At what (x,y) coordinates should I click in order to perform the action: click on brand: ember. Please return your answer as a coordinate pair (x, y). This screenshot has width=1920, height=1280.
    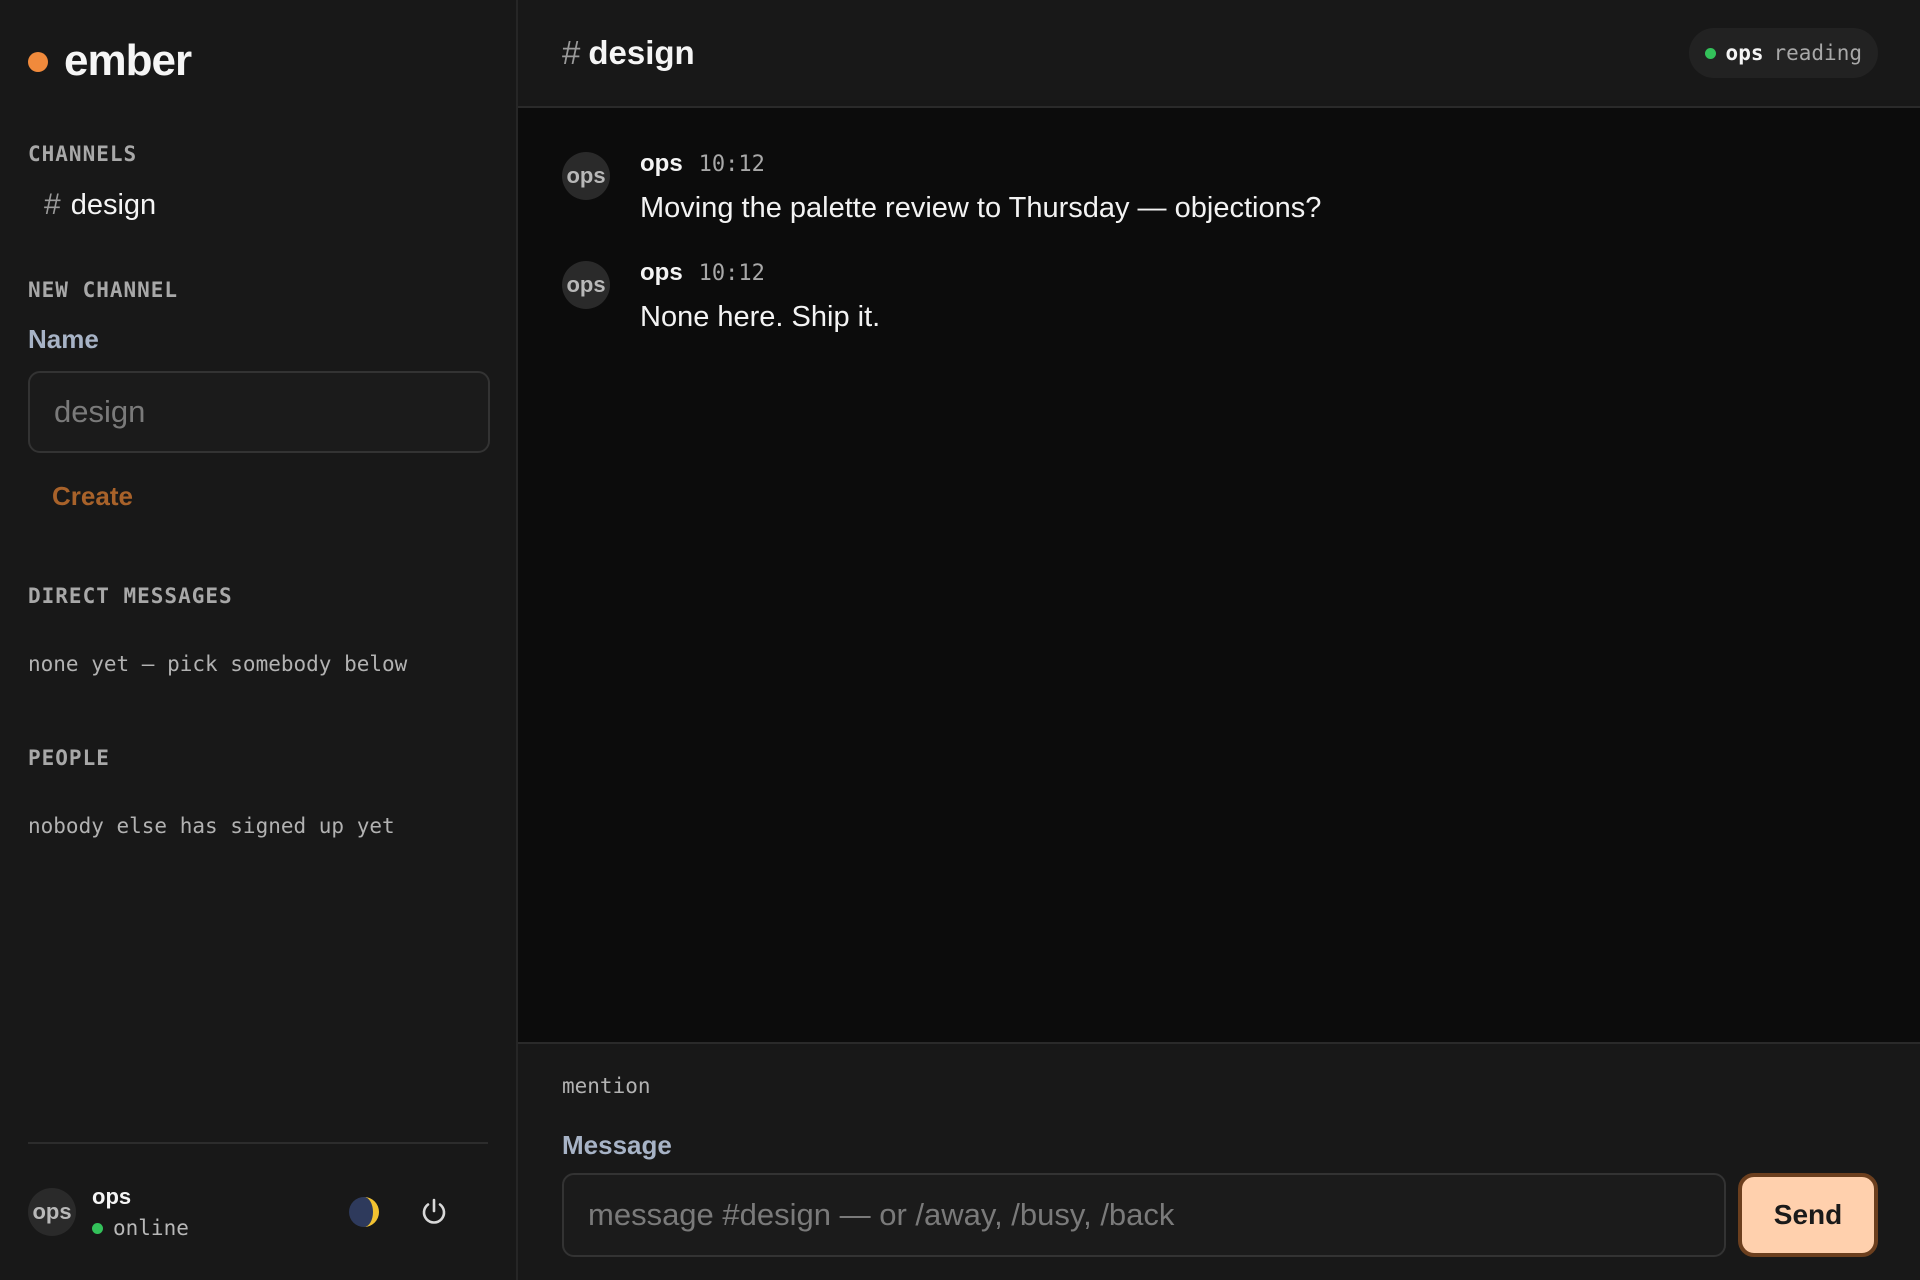
    Looking at the image, I should click on (258, 61).